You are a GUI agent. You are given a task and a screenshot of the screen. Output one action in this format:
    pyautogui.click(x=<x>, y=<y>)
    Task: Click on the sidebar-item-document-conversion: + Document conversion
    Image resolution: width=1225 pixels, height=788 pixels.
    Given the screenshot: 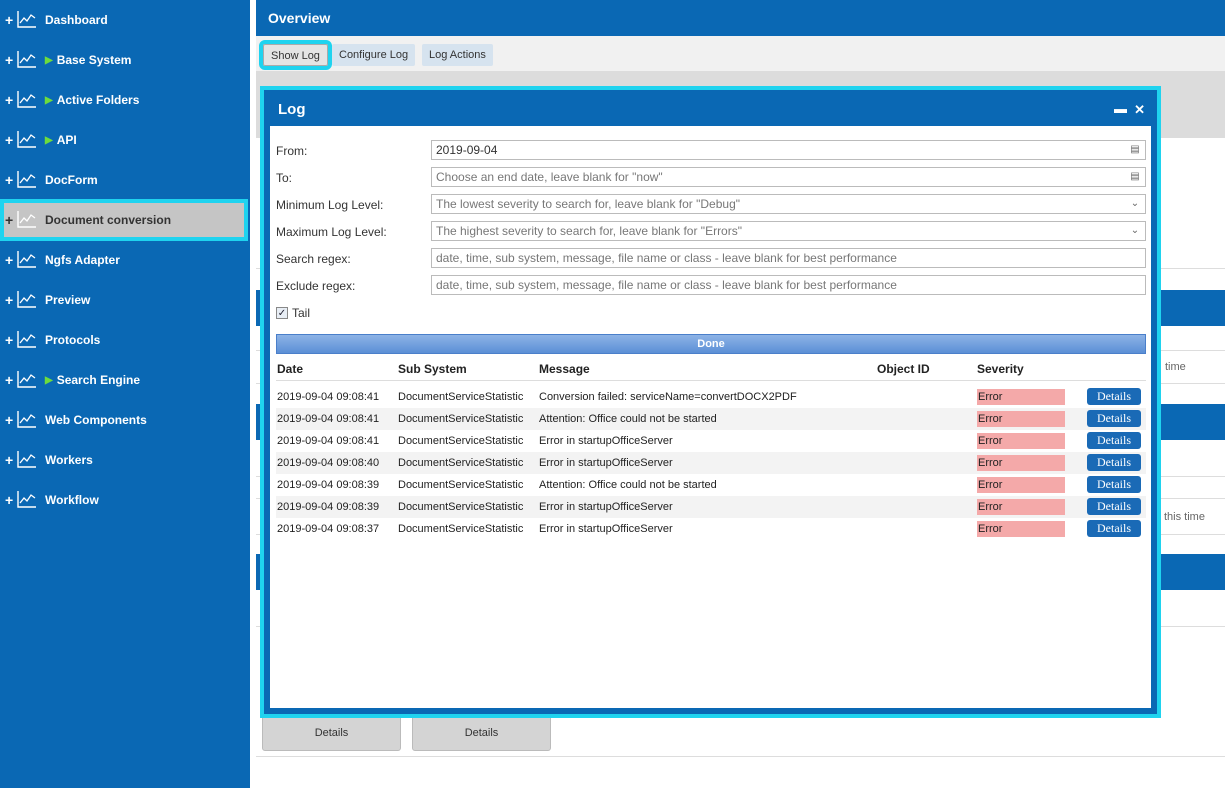 What is the action you would take?
    pyautogui.click(x=124, y=220)
    